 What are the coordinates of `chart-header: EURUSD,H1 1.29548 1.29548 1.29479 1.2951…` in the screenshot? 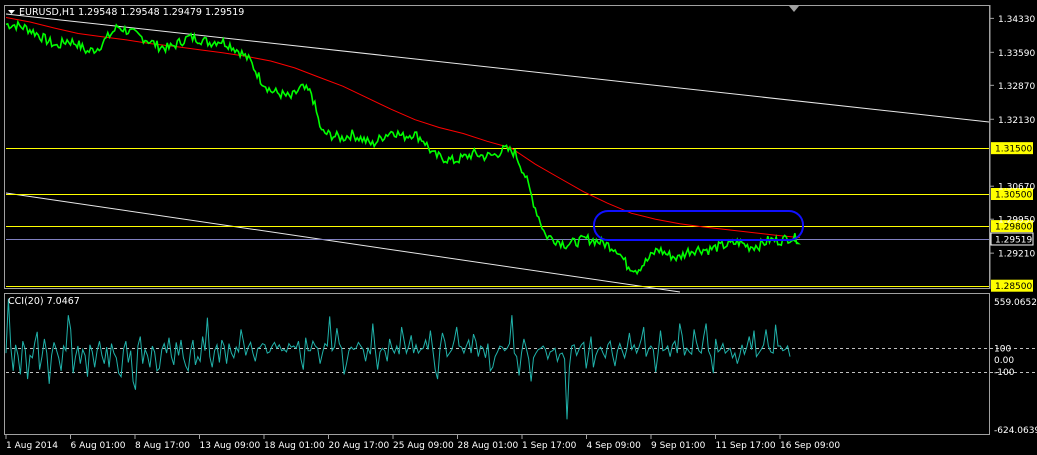 It's located at (131, 12).